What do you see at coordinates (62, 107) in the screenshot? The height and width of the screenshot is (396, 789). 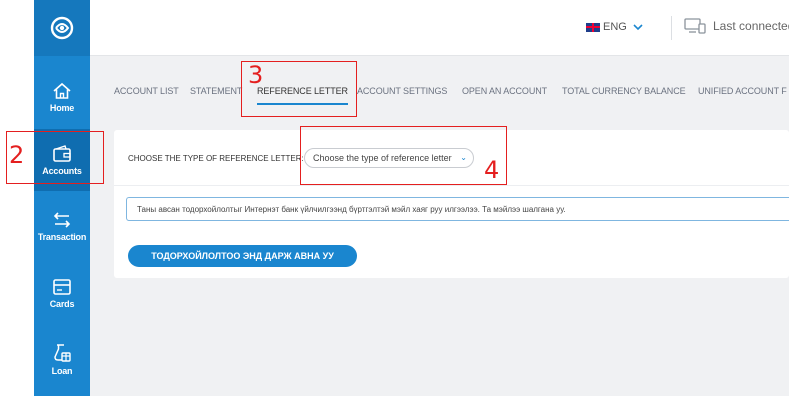 I see `sidebar-item-label: Home` at bounding box center [62, 107].